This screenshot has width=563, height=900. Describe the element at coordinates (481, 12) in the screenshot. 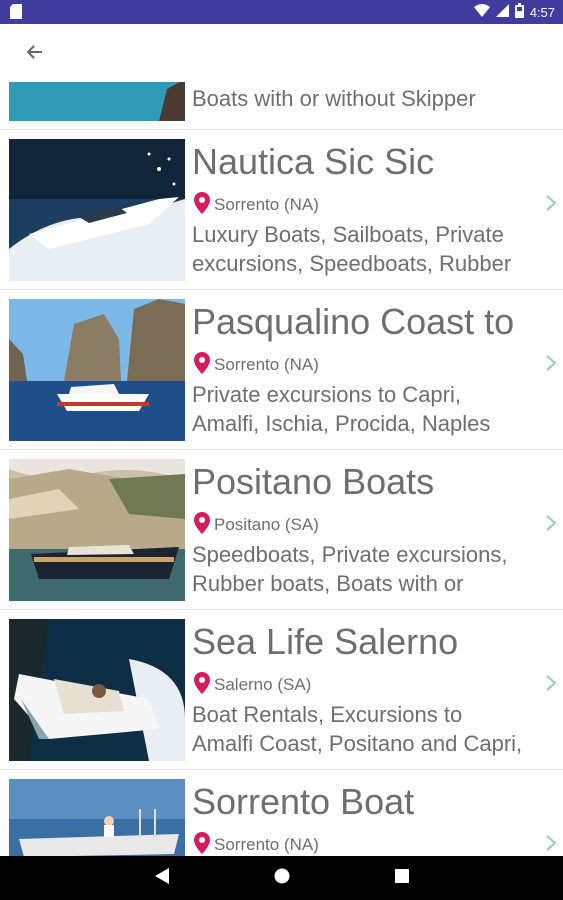

I see `wifi-icon` at that location.